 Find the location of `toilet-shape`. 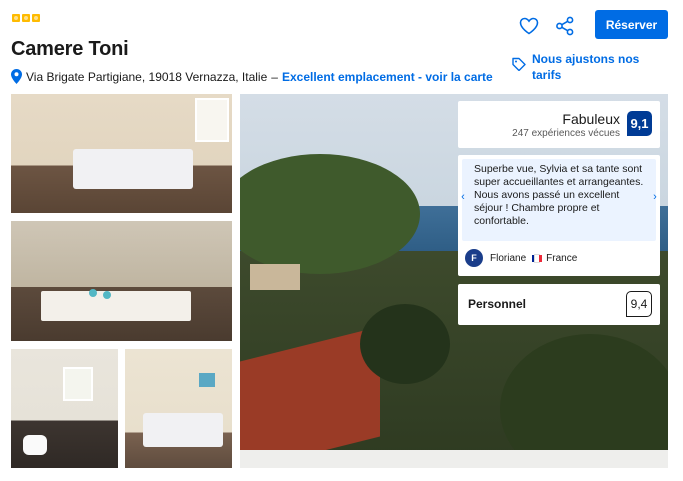

toilet-shape is located at coordinates (35, 445).